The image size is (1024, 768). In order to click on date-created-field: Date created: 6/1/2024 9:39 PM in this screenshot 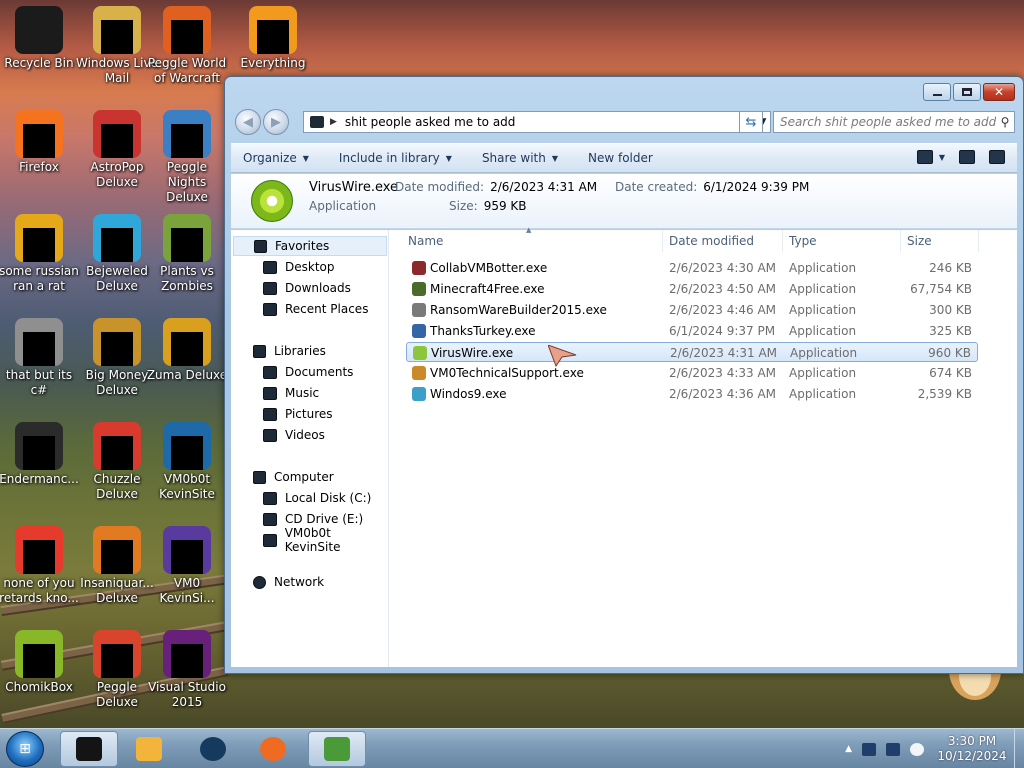, I will do `click(712, 187)`.